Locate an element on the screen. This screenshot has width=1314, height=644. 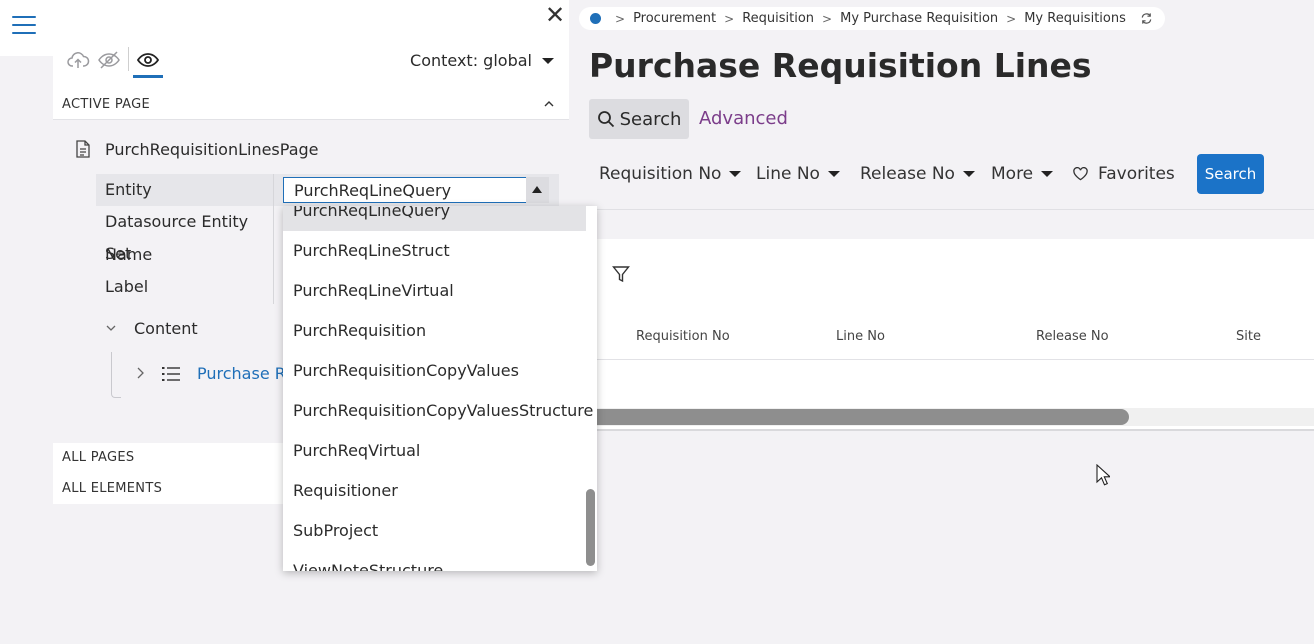
chevron-up-icon is located at coordinates (549, 104).